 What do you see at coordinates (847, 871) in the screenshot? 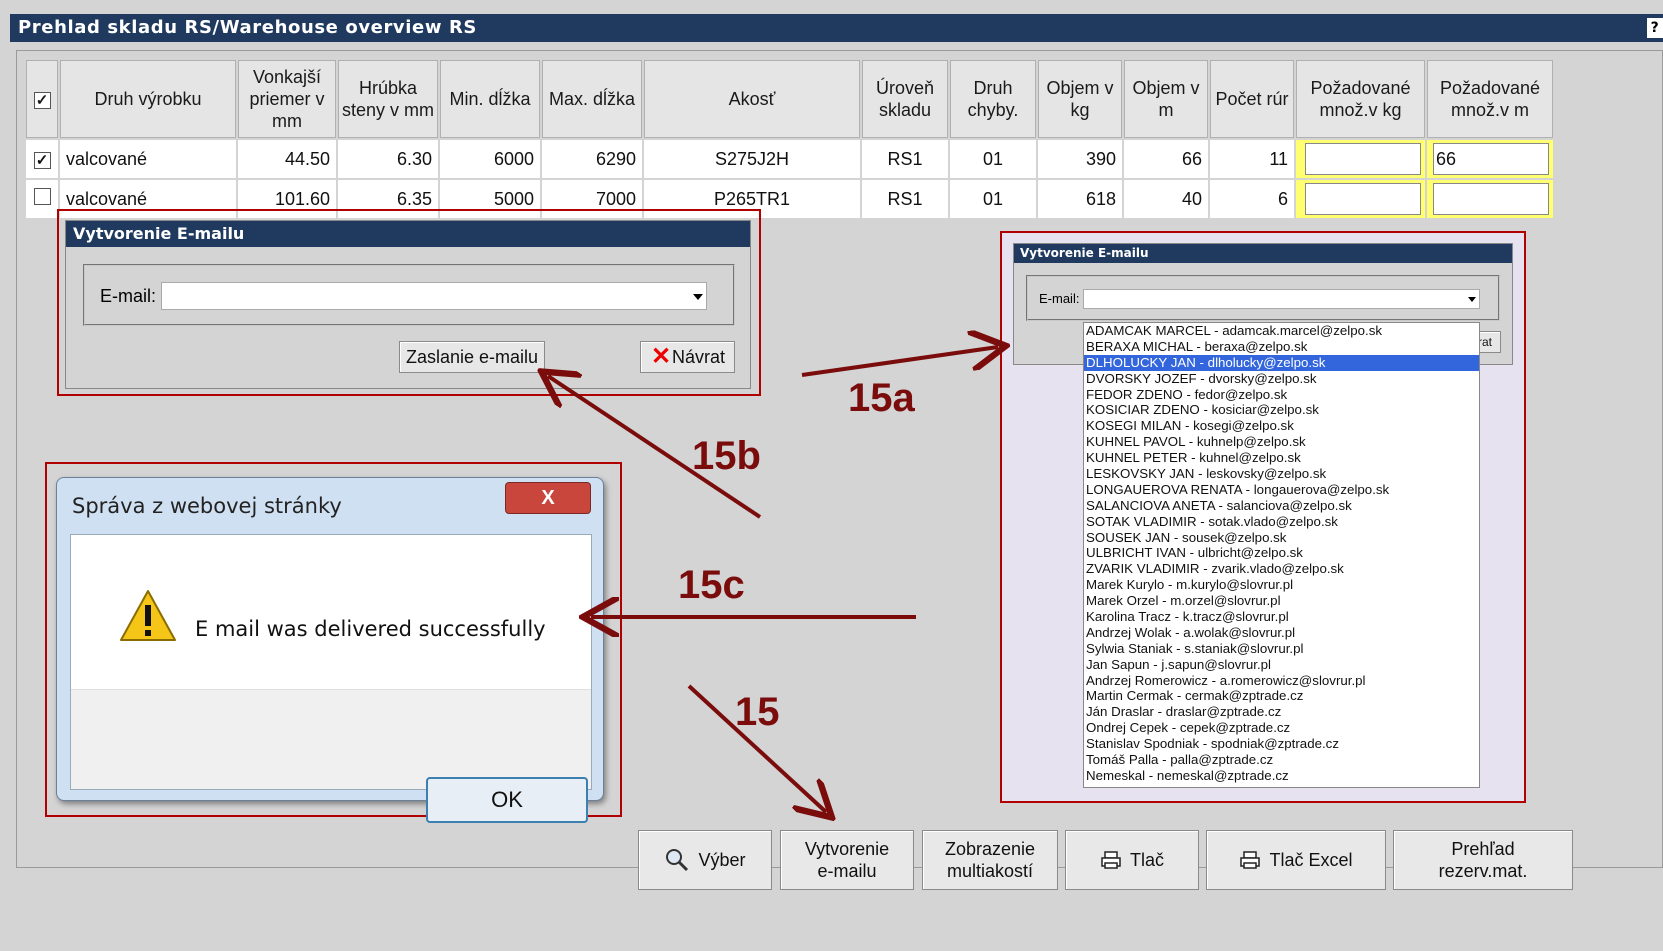
I see `vytvorenie-label-2: e-mailu` at bounding box center [847, 871].